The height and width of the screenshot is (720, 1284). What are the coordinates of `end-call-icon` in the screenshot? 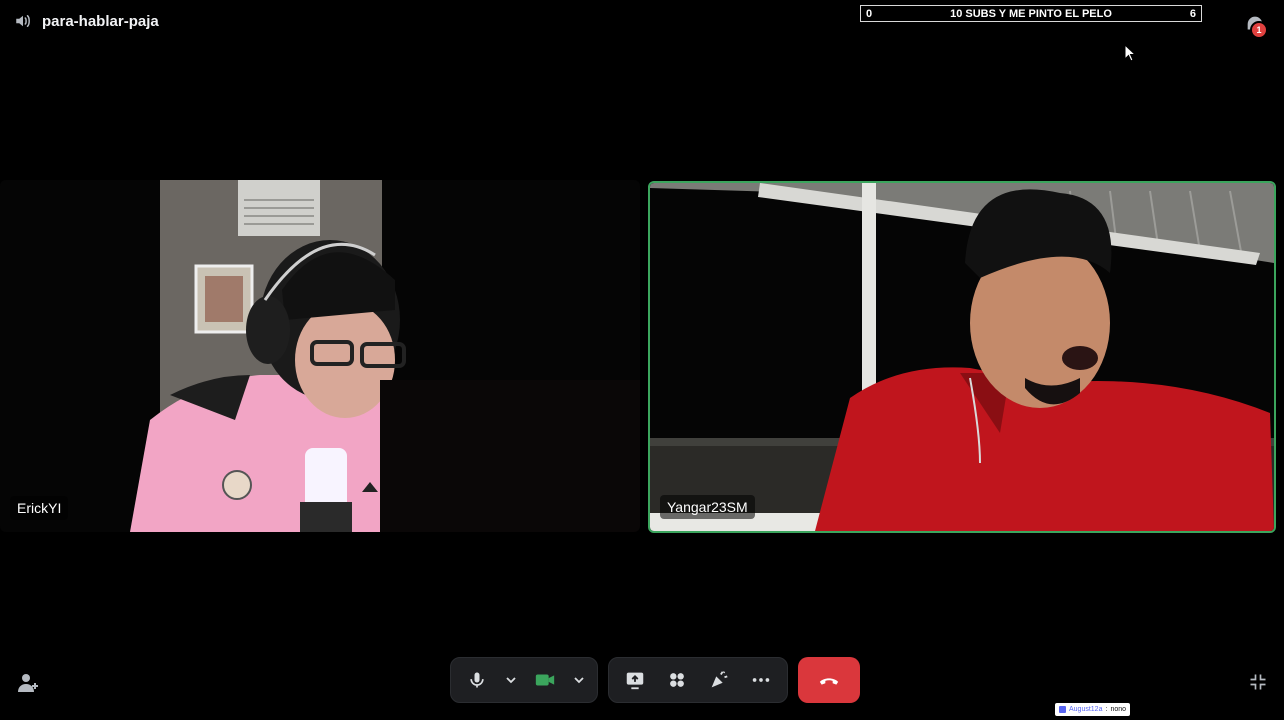 It's located at (829, 681).